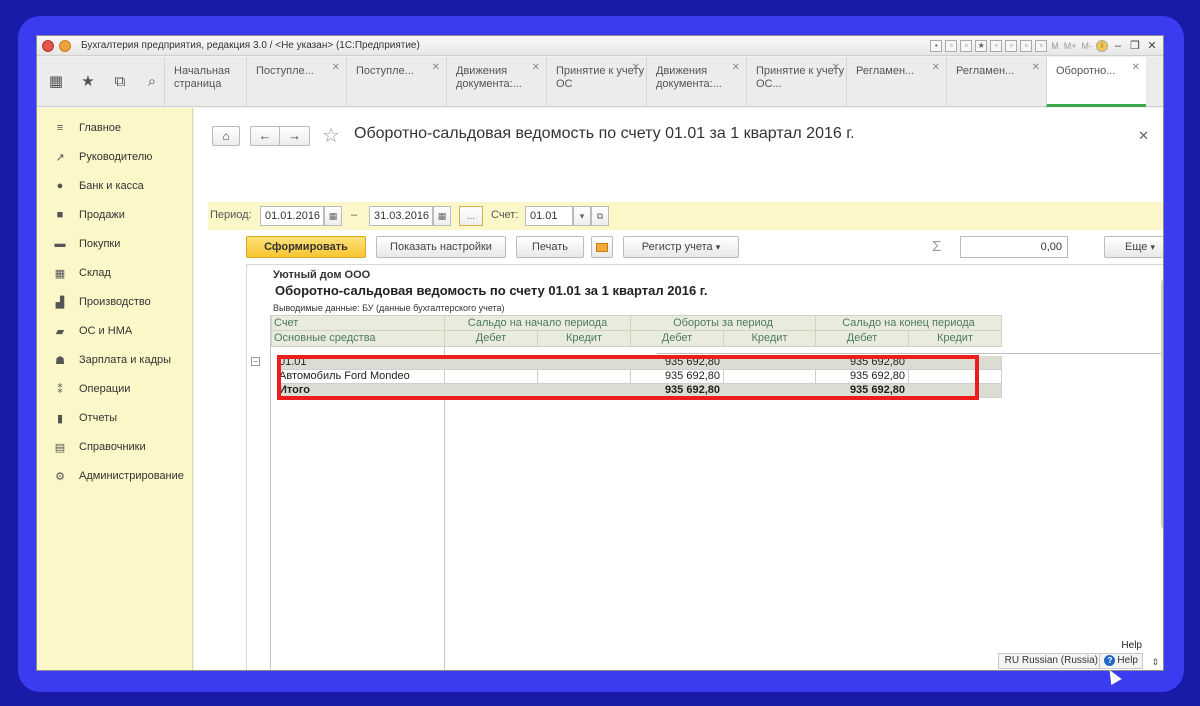  What do you see at coordinates (936, 45) in the screenshot?
I see `save-icon: ▪` at bounding box center [936, 45].